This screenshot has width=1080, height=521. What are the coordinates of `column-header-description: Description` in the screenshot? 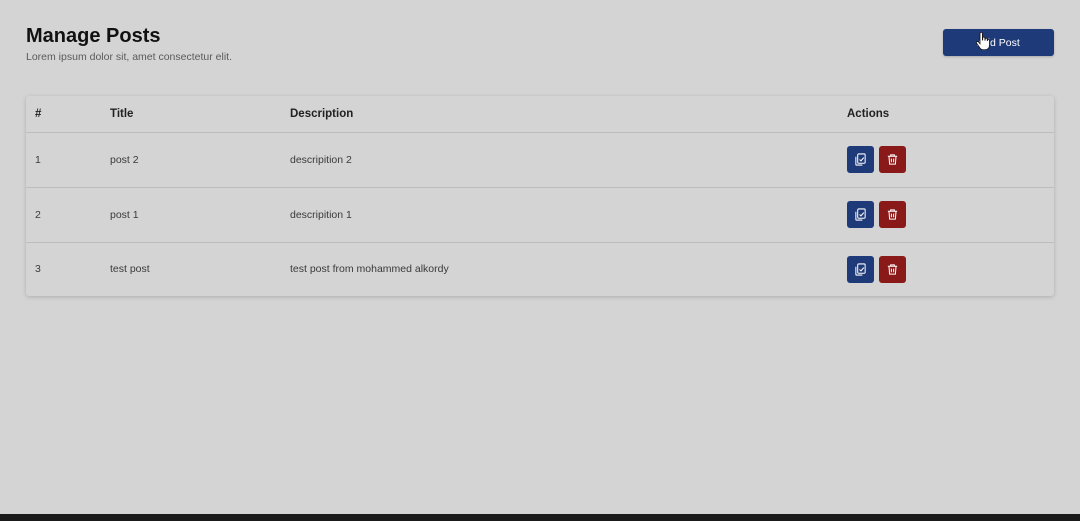 It's located at (322, 114).